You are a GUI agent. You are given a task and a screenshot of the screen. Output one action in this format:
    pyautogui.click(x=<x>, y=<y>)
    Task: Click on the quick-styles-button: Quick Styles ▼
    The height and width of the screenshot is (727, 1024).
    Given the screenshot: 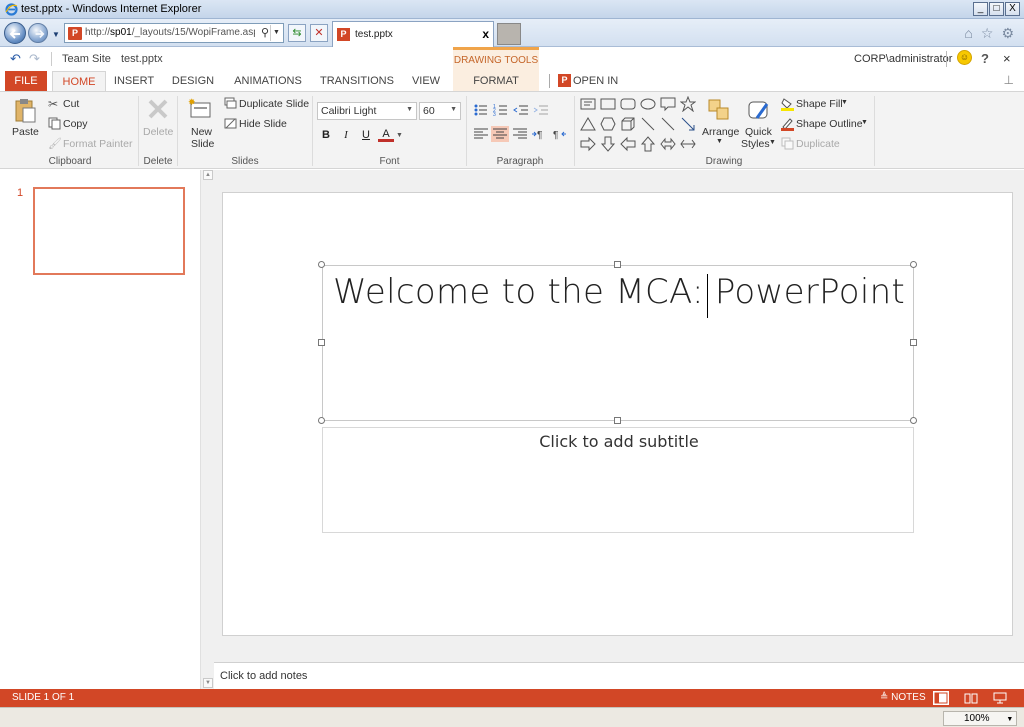 What is the action you would take?
    pyautogui.click(x=759, y=124)
    